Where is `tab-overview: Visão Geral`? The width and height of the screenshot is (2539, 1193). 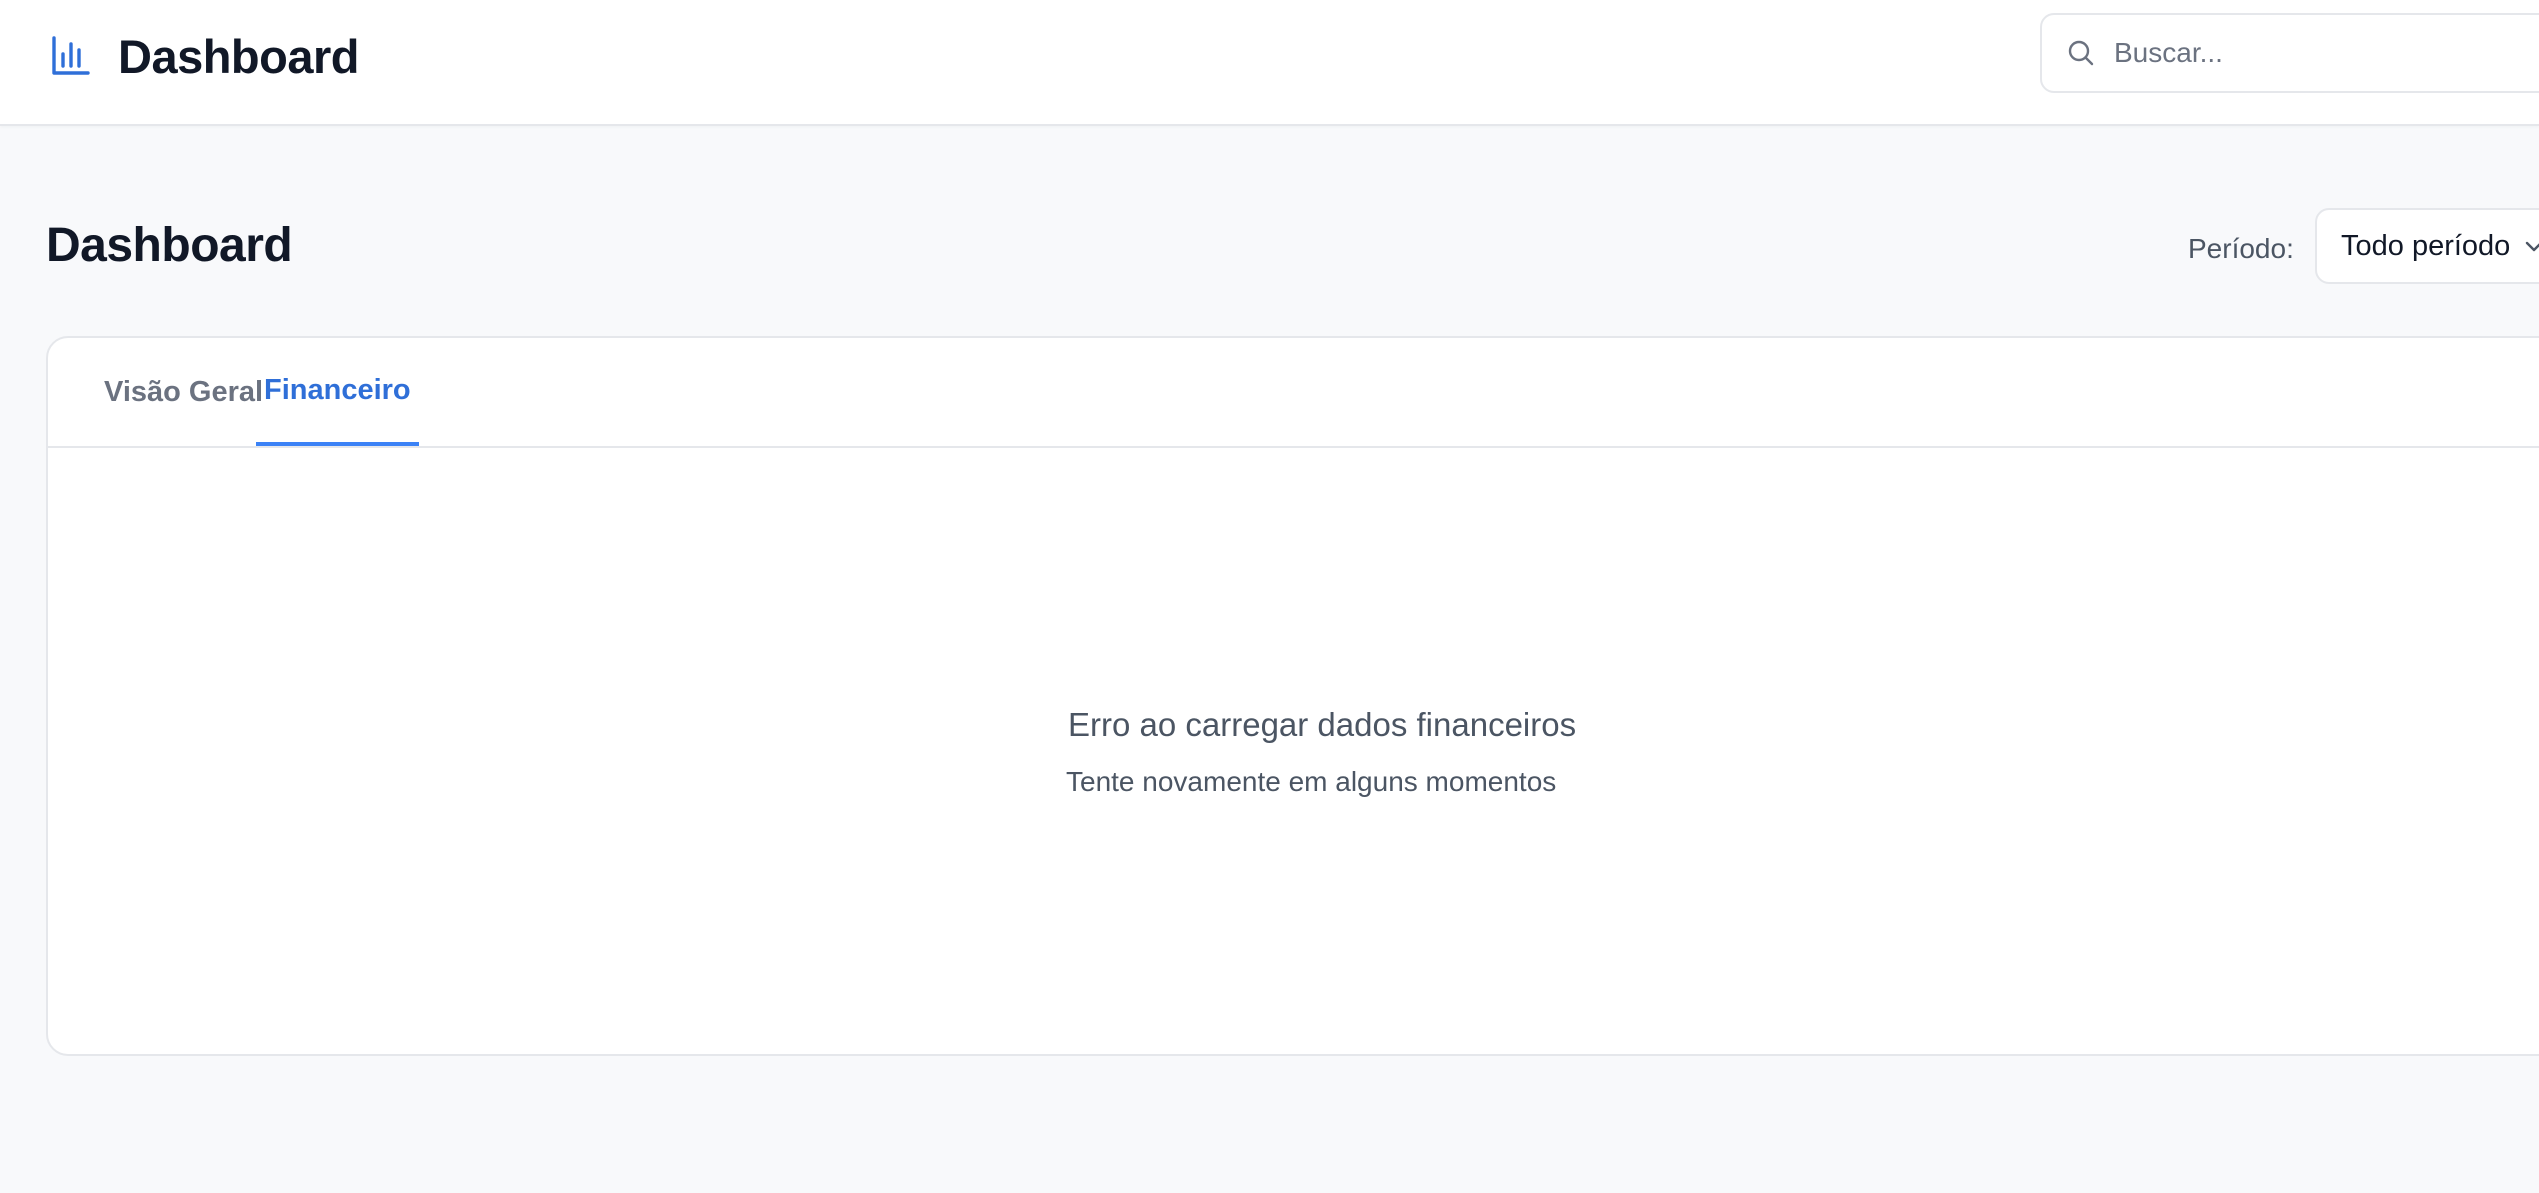
tab-overview: Visão Geral is located at coordinates (183, 392).